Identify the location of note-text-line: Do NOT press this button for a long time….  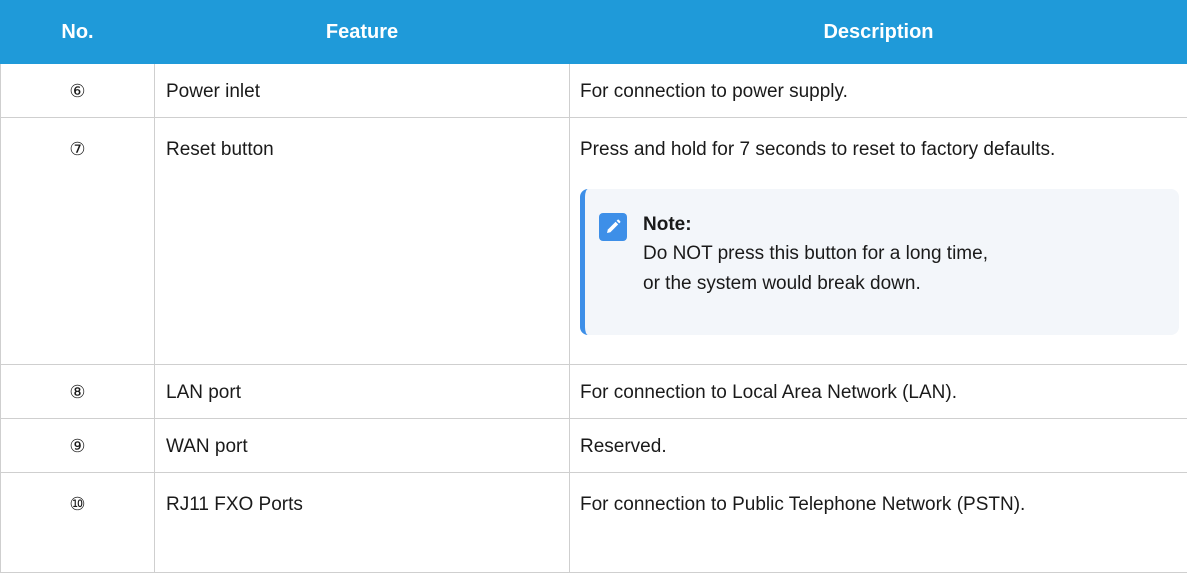
(815, 254).